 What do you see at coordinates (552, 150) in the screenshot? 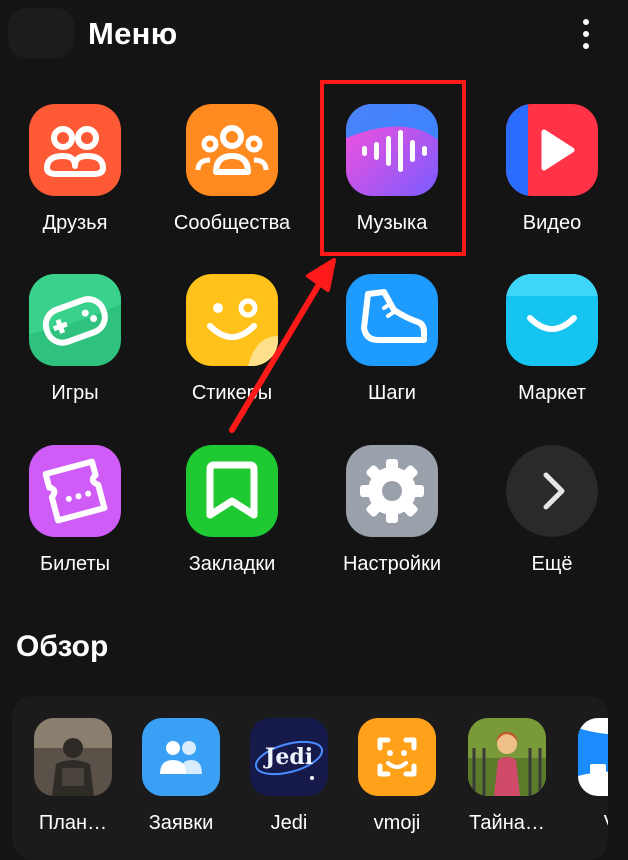
I see `video-icon` at bounding box center [552, 150].